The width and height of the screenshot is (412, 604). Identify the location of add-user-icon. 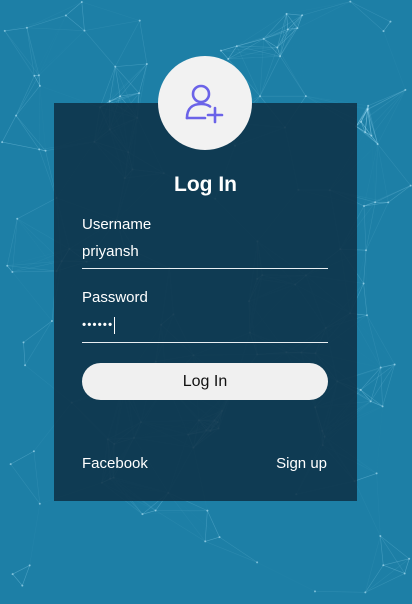
(204, 104).